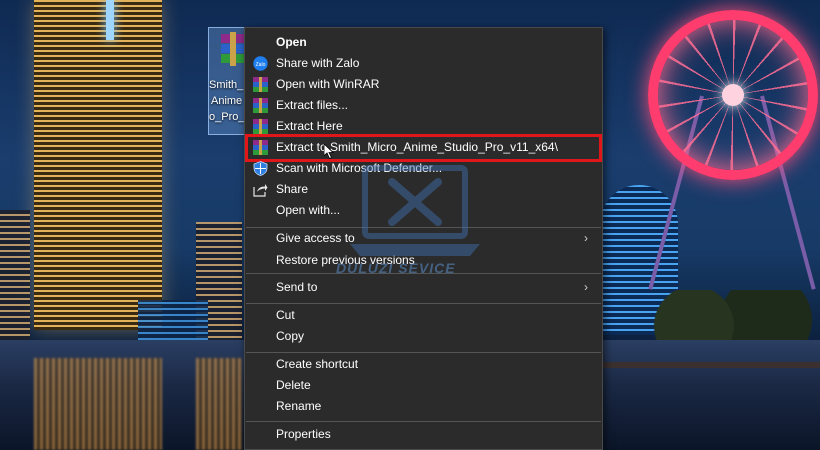  What do you see at coordinates (110, 20) in the screenshot?
I see `wallpaper-tower-spire` at bounding box center [110, 20].